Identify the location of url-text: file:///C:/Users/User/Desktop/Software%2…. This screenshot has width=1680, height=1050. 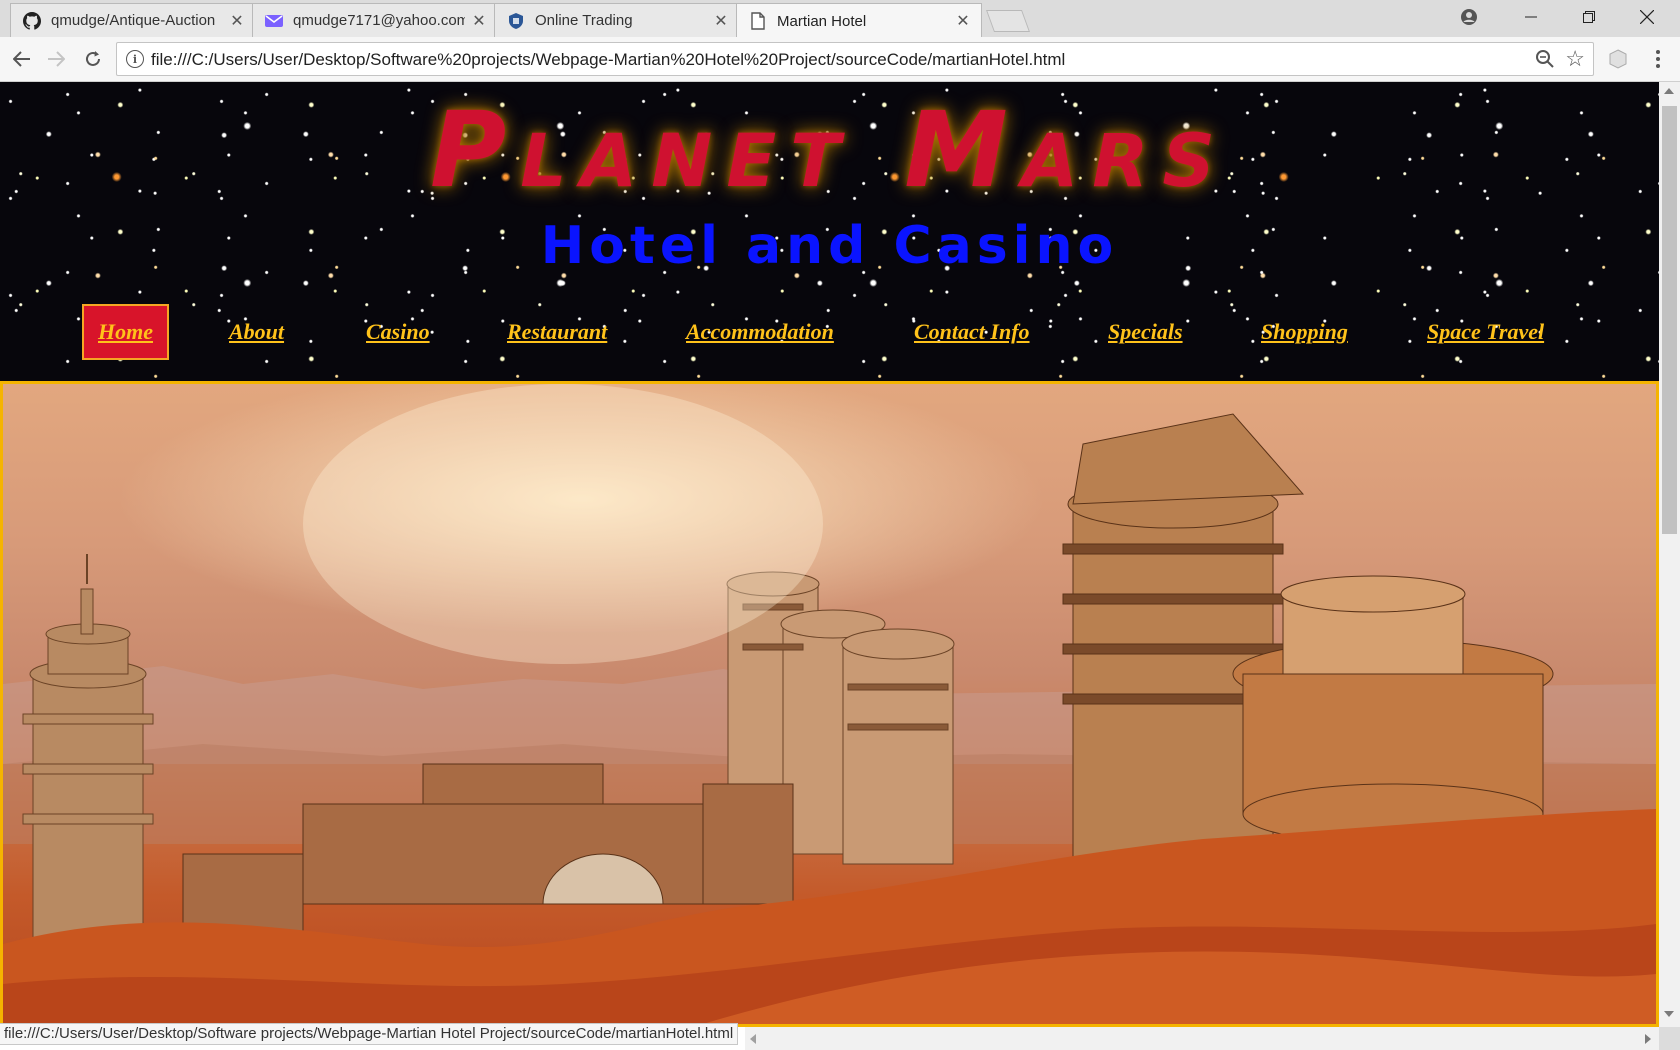
(608, 60).